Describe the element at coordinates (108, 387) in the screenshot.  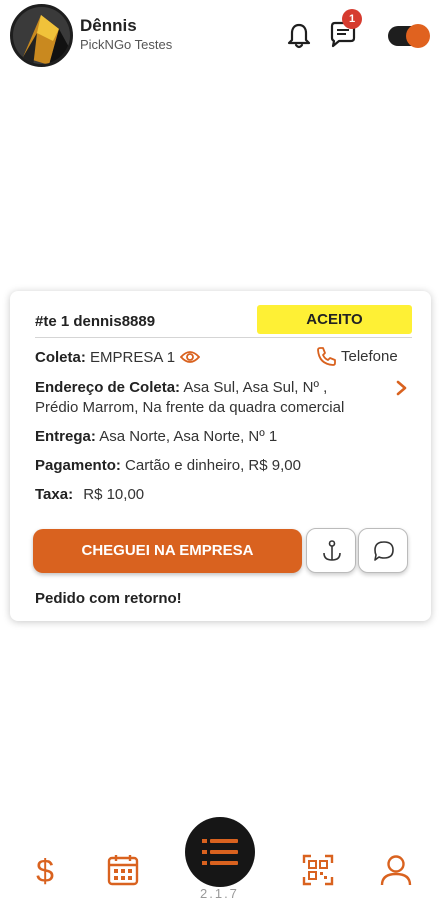
I see `endereco-label: Endereço de Coleta:` at that location.